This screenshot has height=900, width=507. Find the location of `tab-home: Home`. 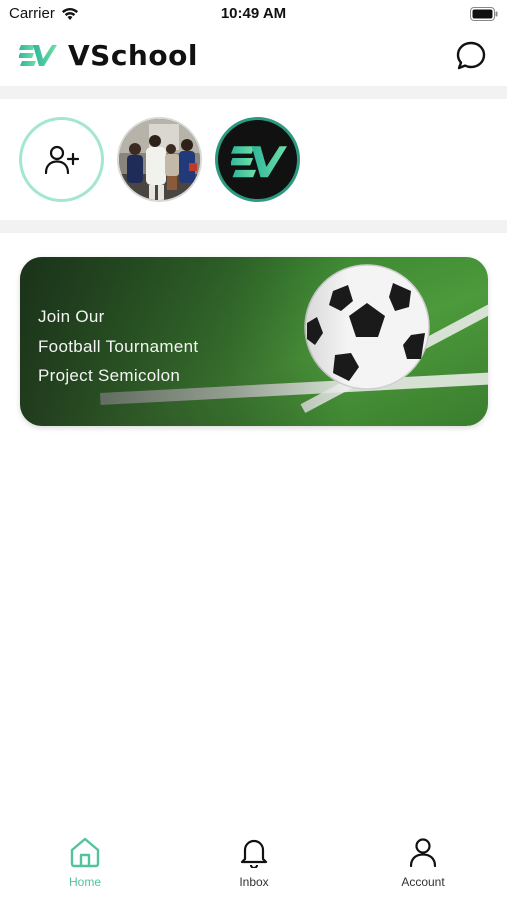

tab-home: Home is located at coordinates (85, 862).